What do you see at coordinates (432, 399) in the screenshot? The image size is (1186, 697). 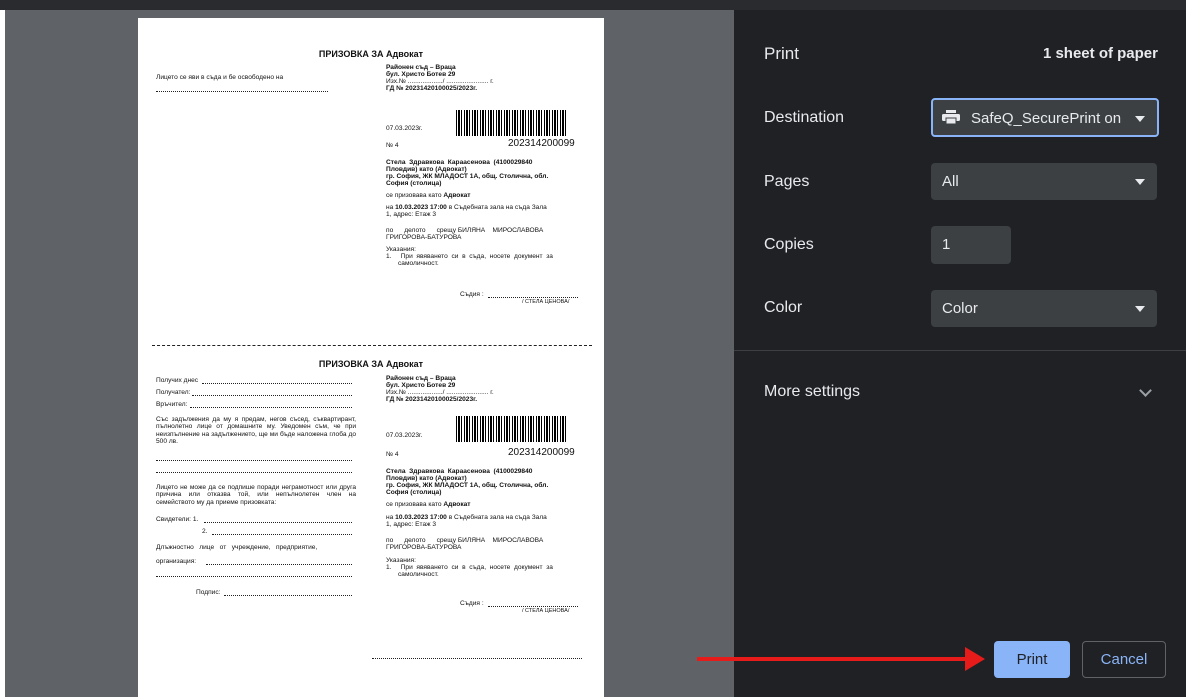 I see `case-number-2: ГД № 20231420100025/2023г.` at bounding box center [432, 399].